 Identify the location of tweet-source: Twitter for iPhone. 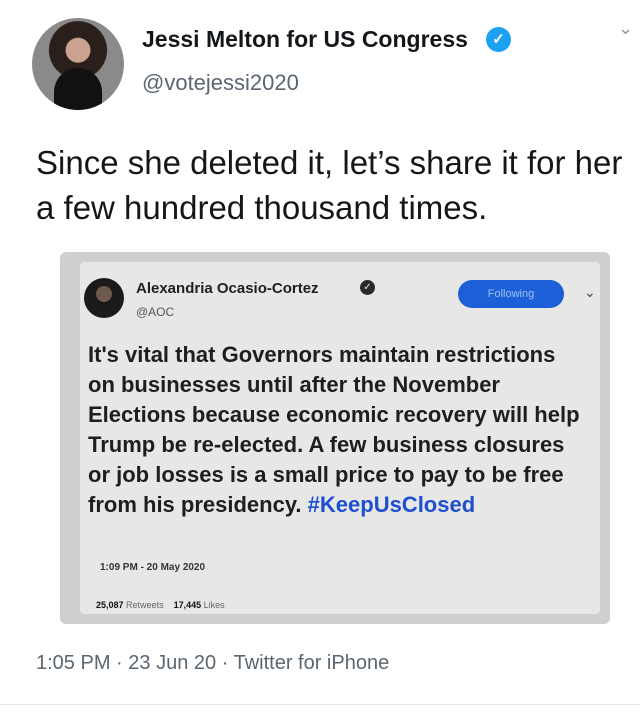
(312, 663).